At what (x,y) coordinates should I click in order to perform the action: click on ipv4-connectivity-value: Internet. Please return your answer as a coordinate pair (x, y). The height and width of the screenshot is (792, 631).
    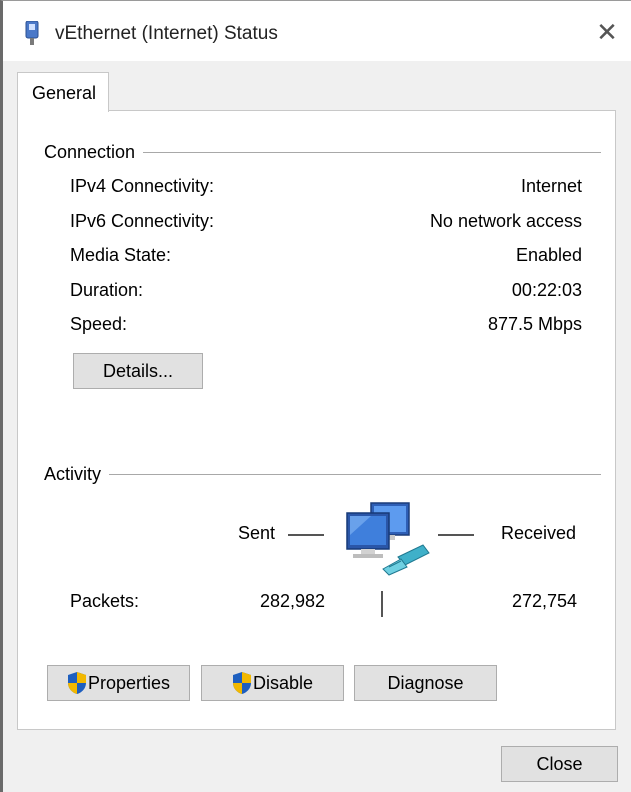
    Looking at the image, I should click on (551, 186).